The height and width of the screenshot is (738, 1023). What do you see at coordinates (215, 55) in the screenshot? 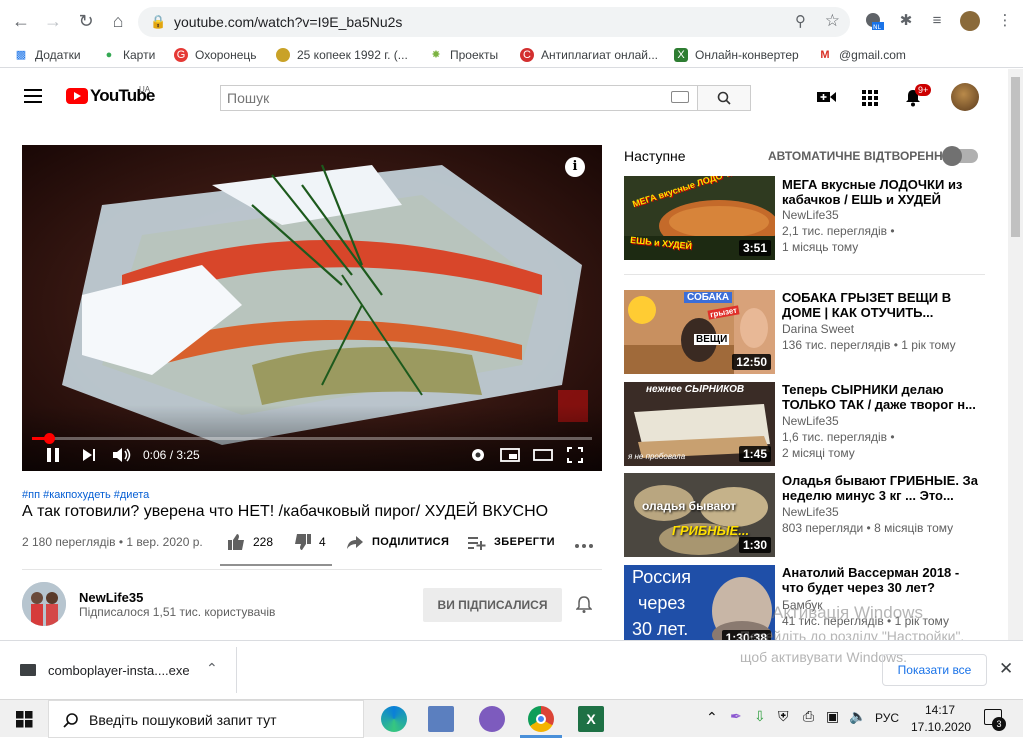
I see `bookmark-guard: G Охоронець` at bounding box center [215, 55].